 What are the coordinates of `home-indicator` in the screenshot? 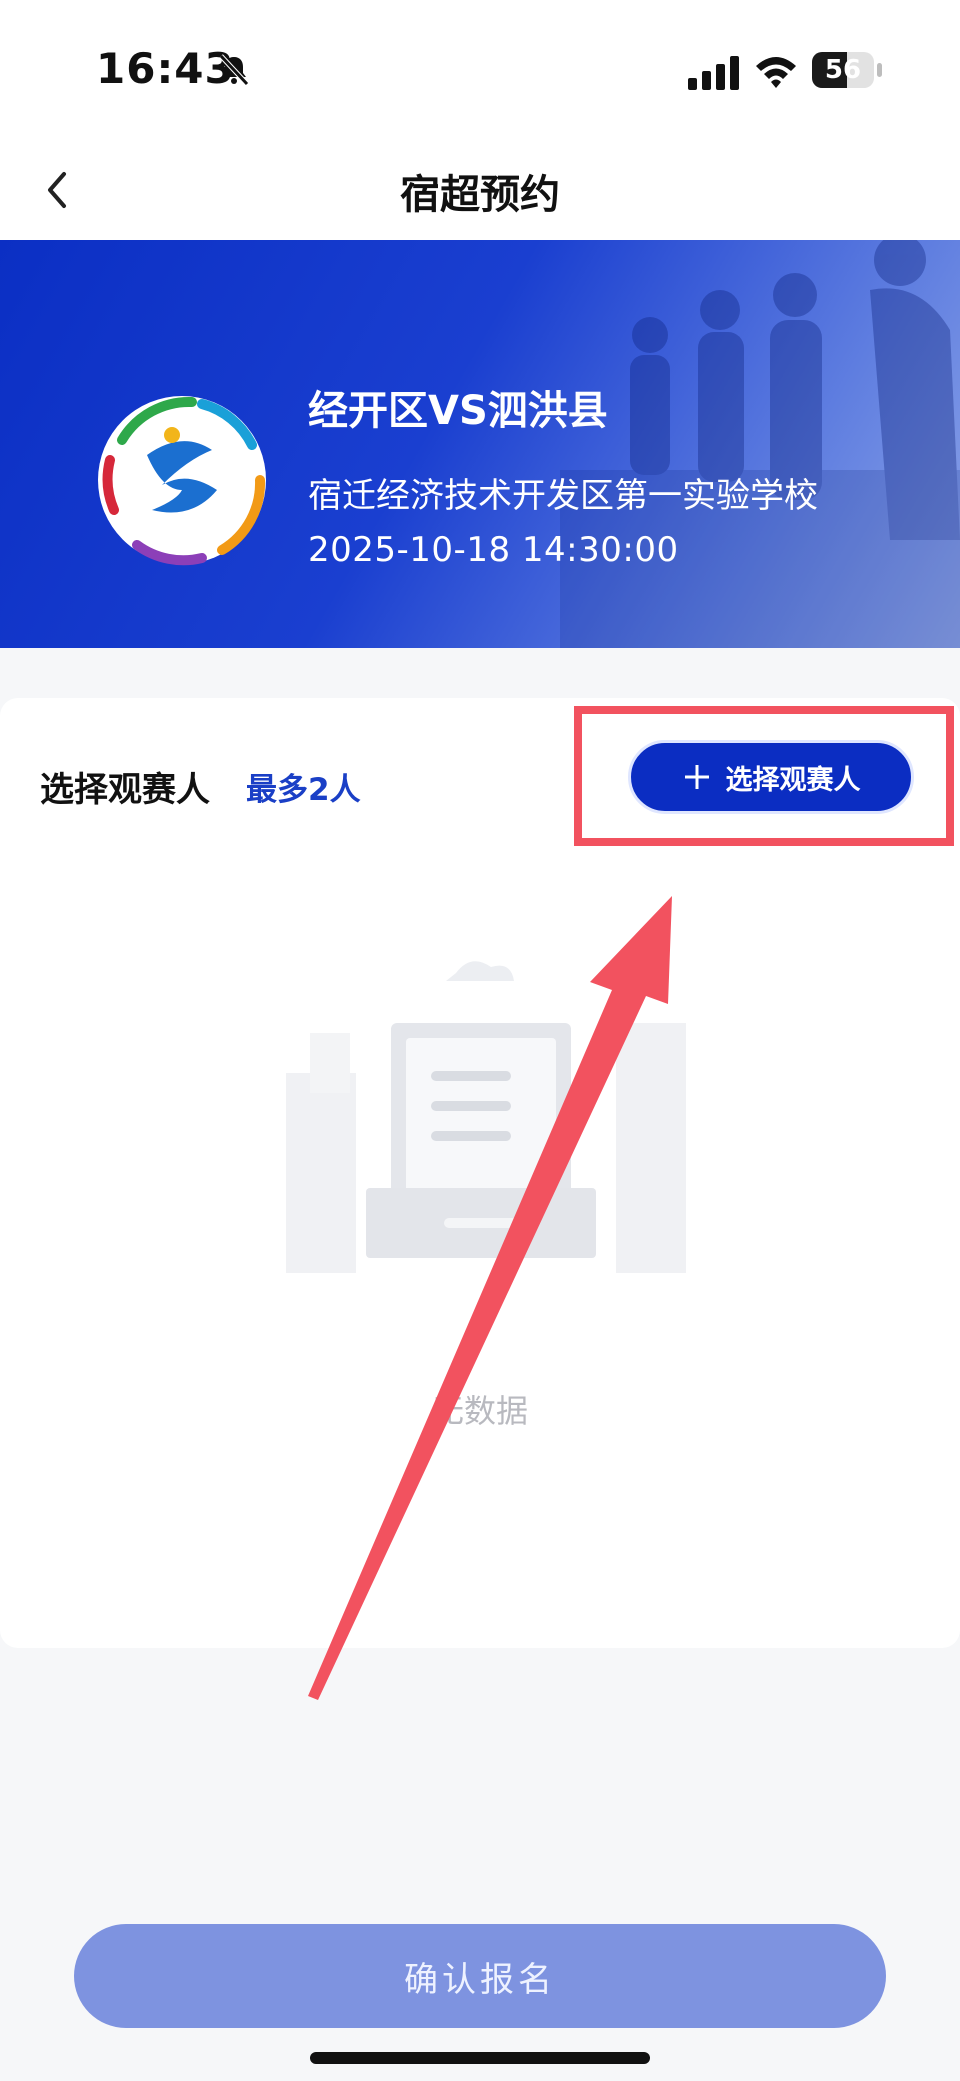 It's located at (480, 2058).